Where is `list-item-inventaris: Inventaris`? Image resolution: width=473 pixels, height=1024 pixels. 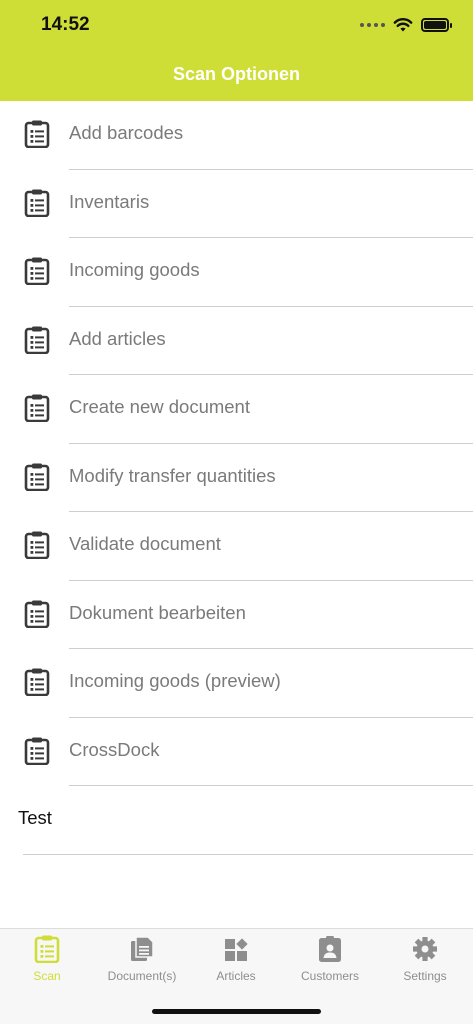
list-item-inventaris: Inventaris is located at coordinates (236, 204).